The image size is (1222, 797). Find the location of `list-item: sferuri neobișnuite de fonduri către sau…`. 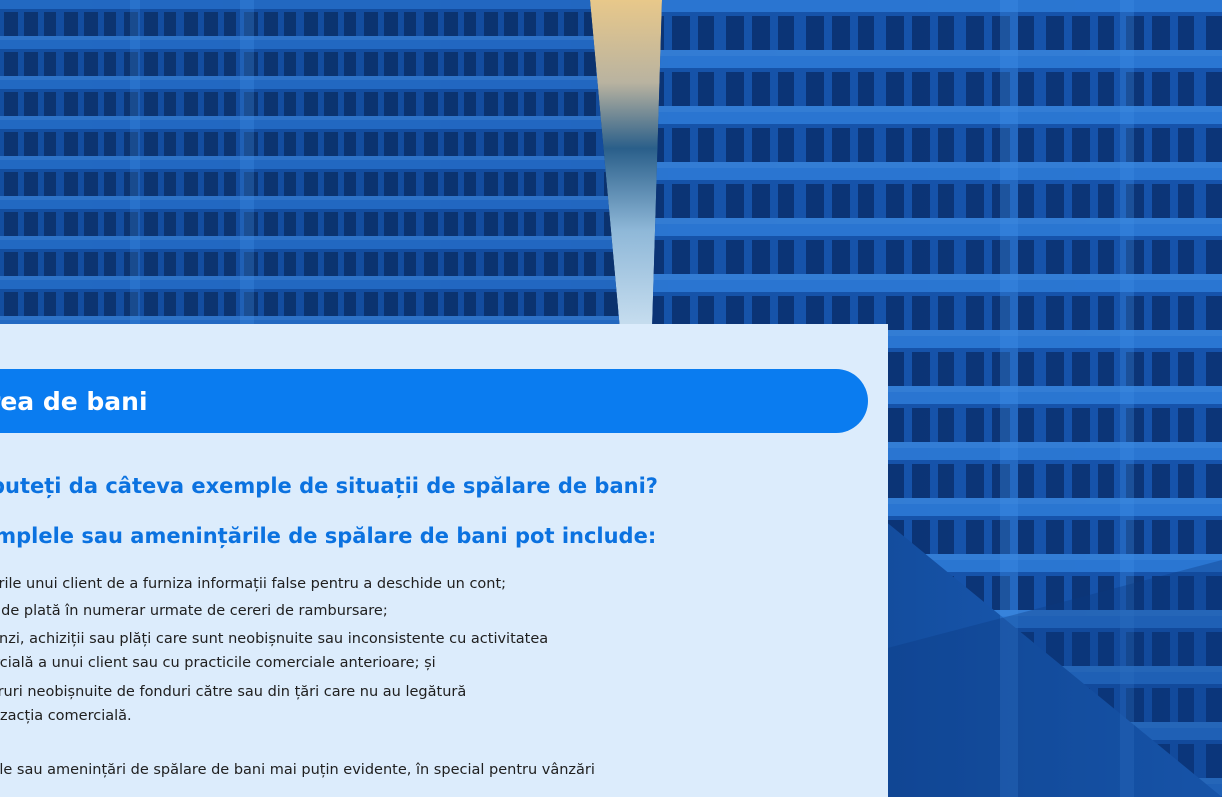

list-item: sferuri neobișnuite de fonduri către sau… is located at coordinates (233, 692).